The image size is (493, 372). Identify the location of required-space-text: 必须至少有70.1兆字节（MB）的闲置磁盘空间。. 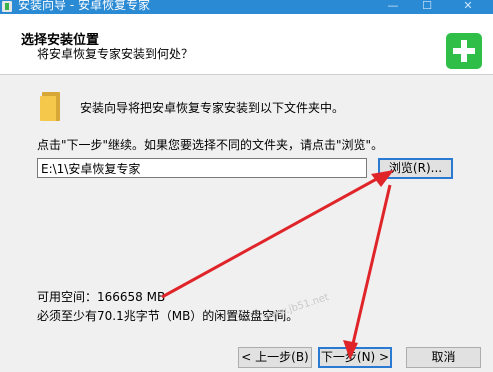
(168, 316).